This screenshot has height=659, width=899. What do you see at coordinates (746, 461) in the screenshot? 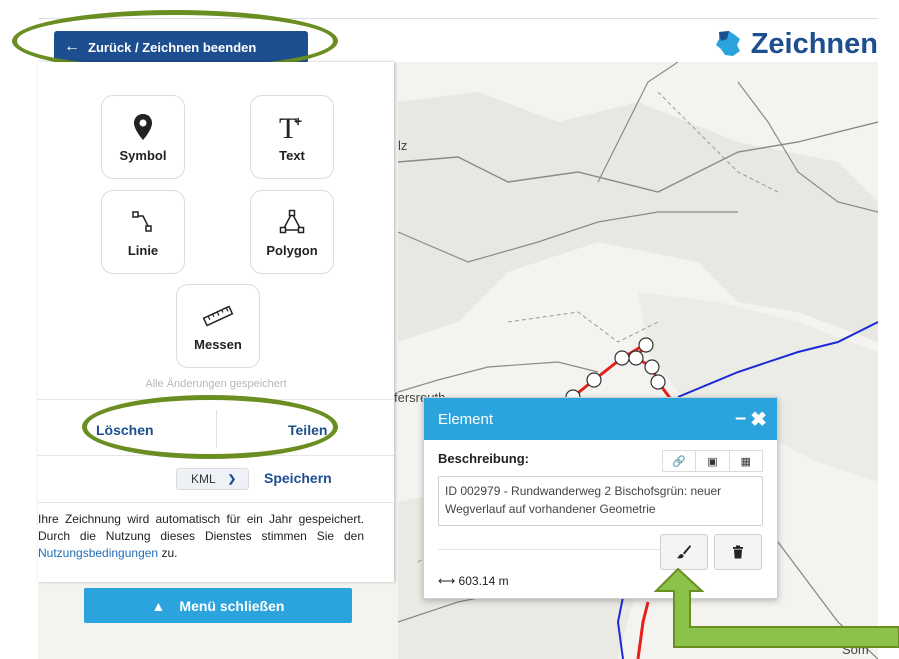
I see `film-icon: ▦` at bounding box center [746, 461].